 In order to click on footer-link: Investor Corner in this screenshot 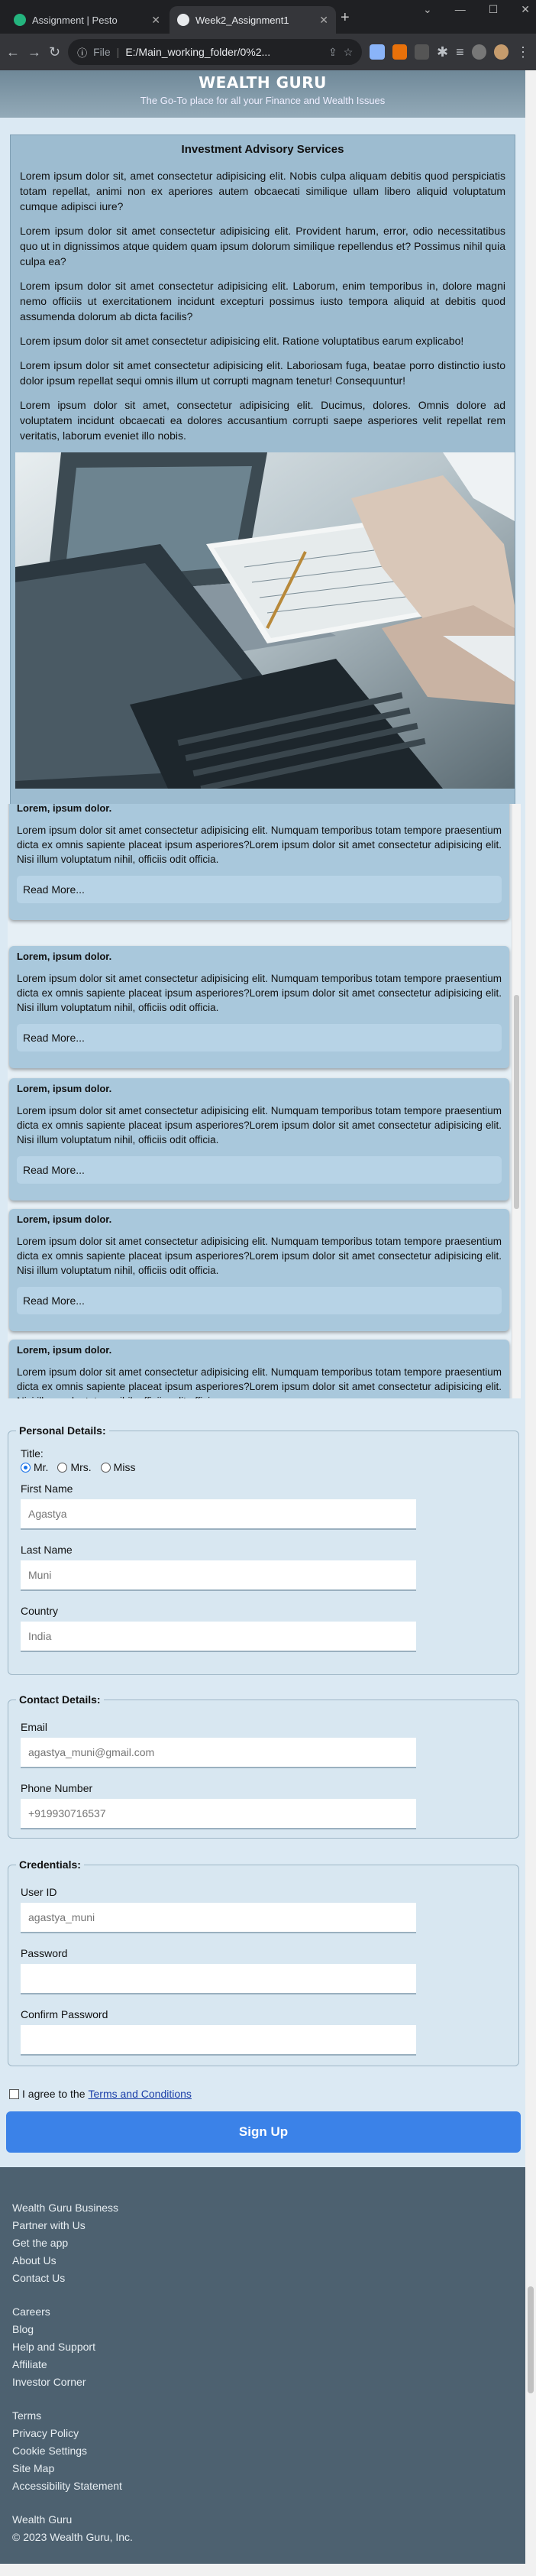, I will do `click(53, 2382)`.